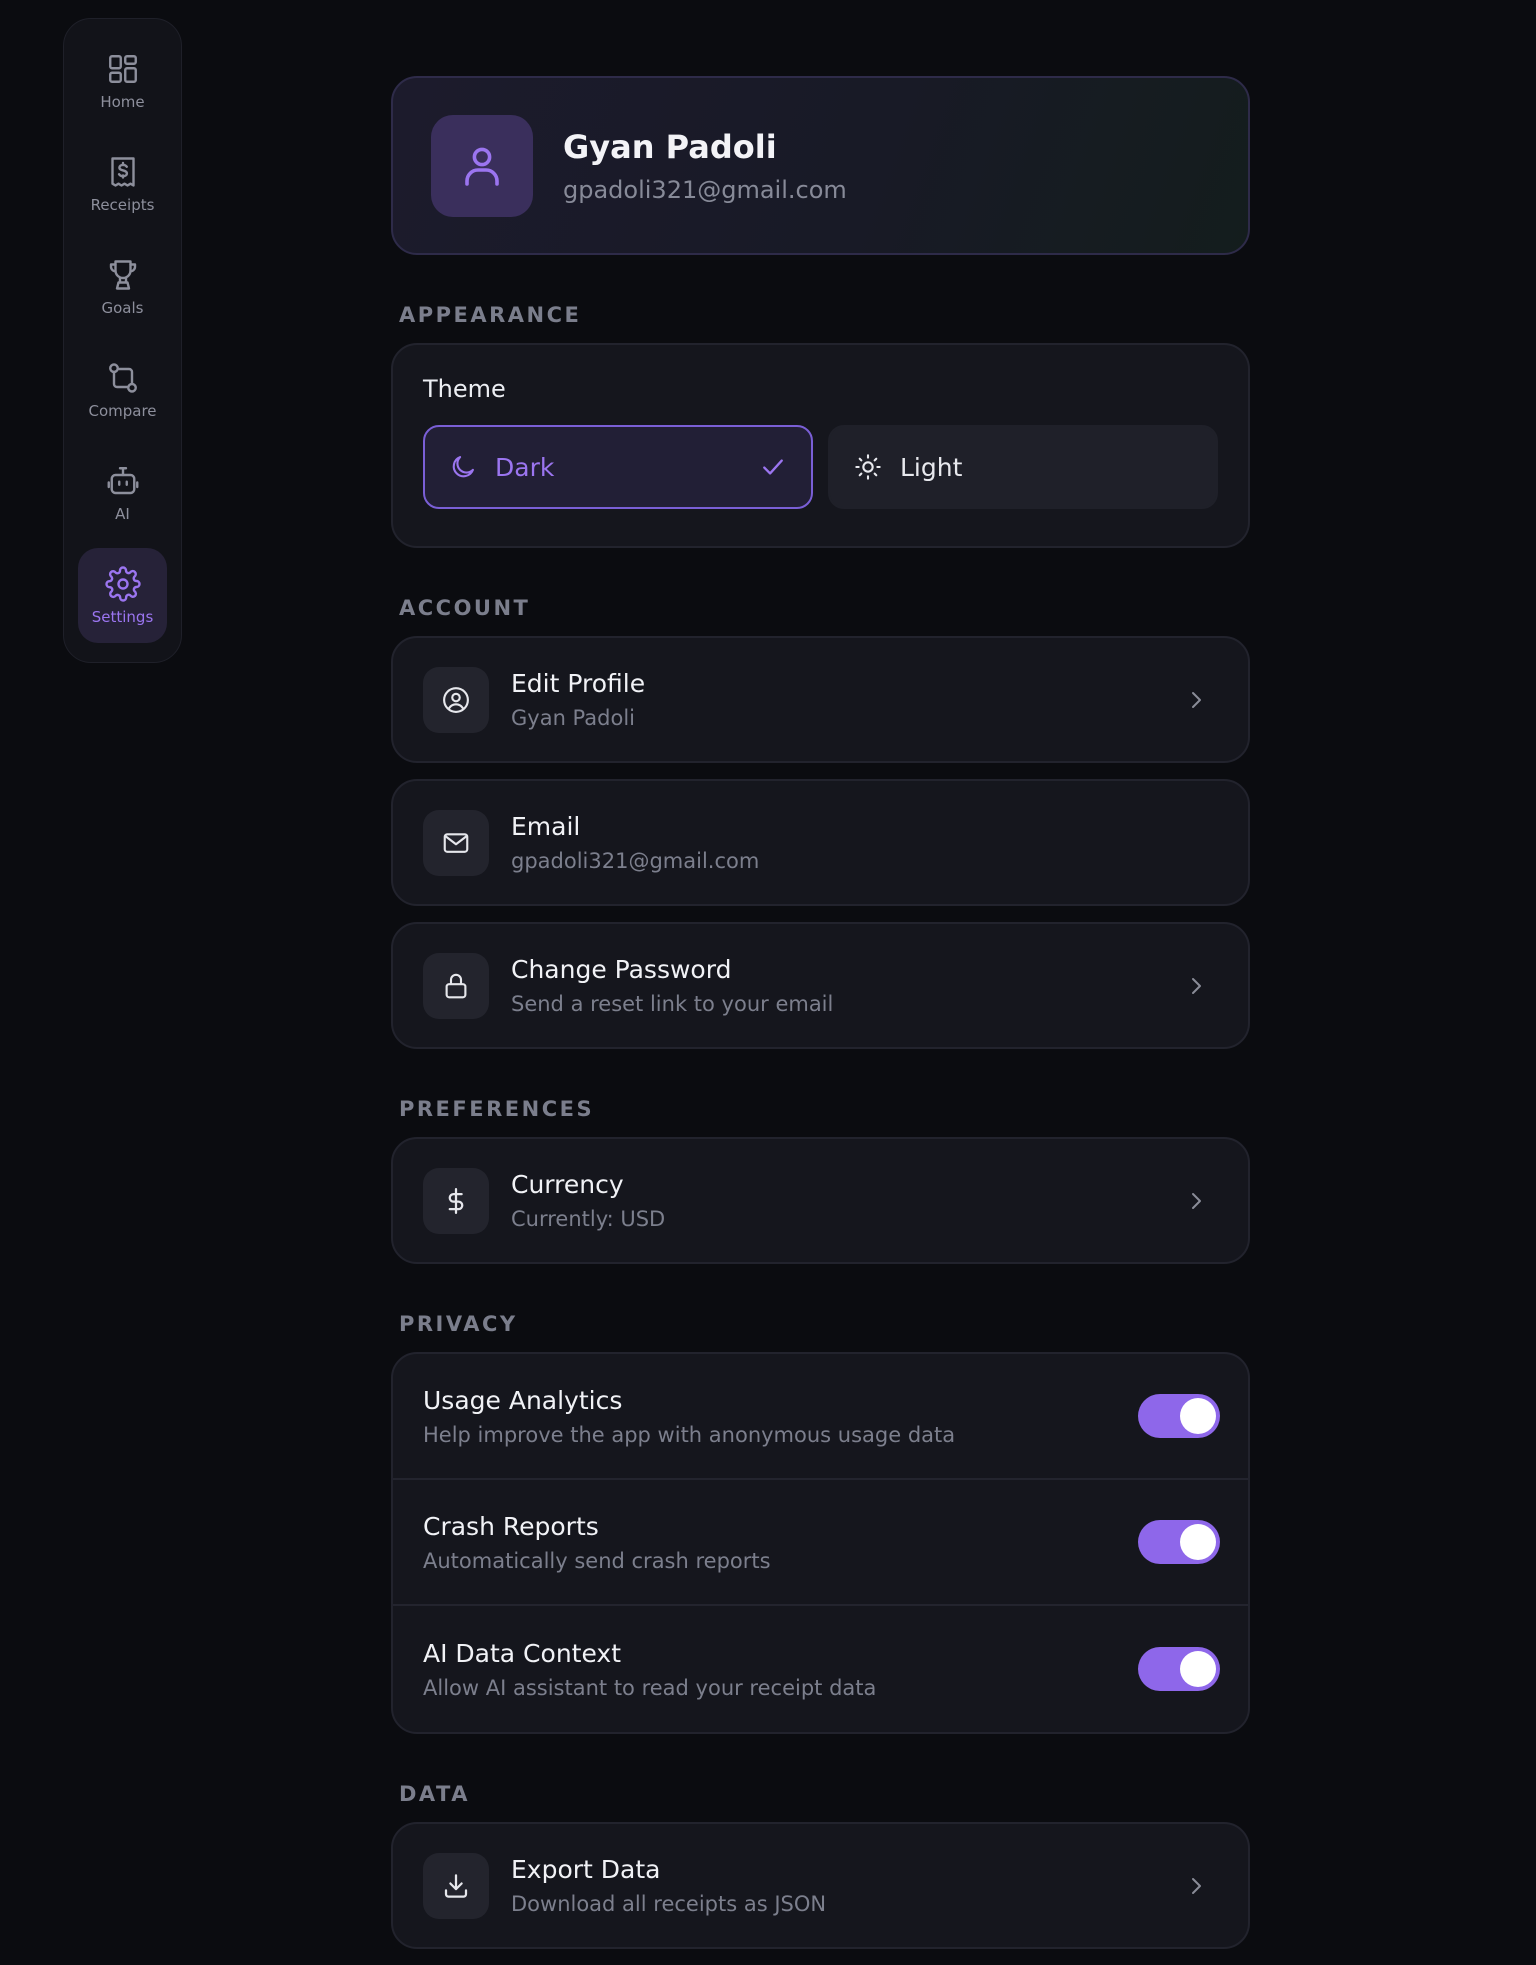 The image size is (1536, 1965). I want to click on mail-icon, so click(456, 842).